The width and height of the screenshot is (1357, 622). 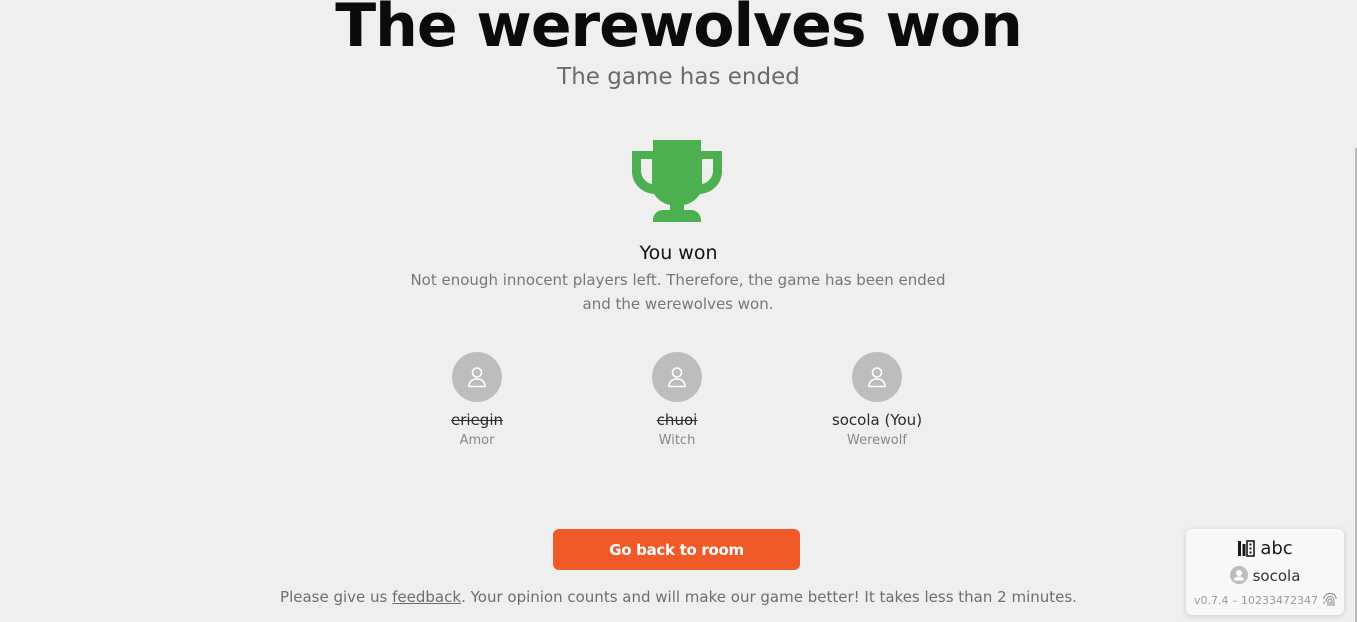 I want to click on trophy-icon, so click(x=677, y=181).